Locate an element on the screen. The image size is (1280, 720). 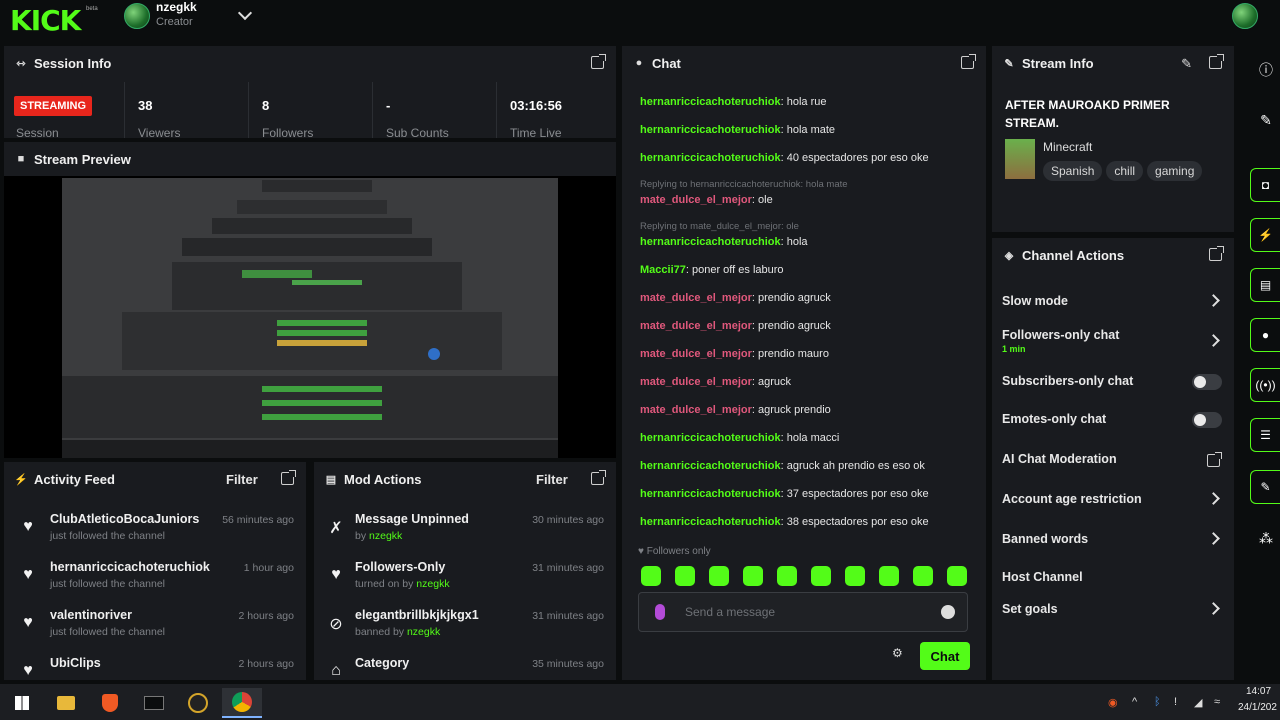
activity-item: ♥ UbiClips 2 hours ago is located at coordinates (155, 665).